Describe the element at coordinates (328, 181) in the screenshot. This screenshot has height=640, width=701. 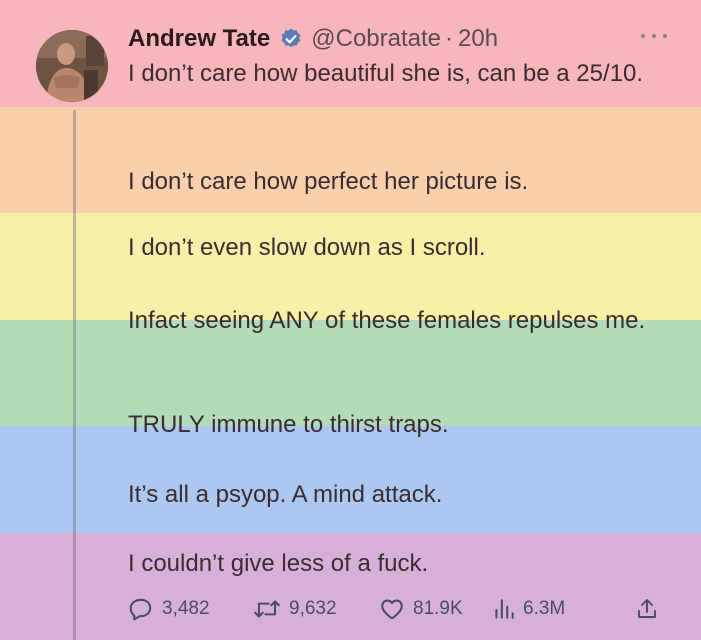
I see `tweet-text-block: I don’t care how perfect her picture is.` at that location.